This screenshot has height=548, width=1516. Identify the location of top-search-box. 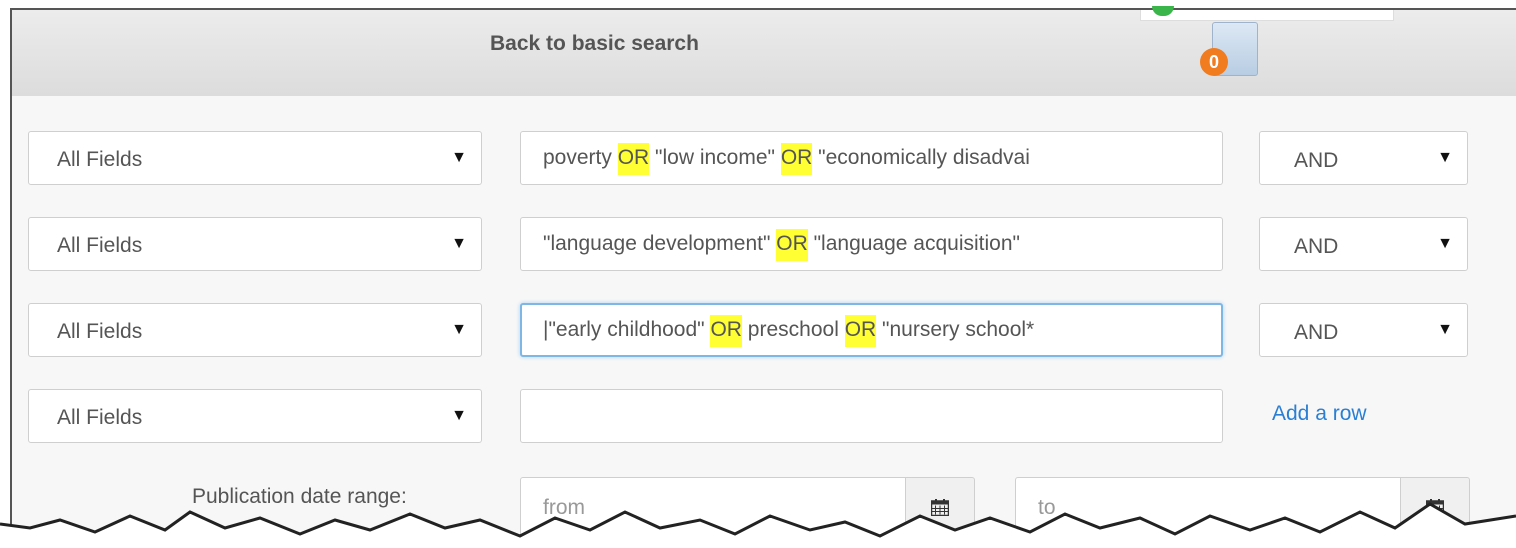
(1267, 15).